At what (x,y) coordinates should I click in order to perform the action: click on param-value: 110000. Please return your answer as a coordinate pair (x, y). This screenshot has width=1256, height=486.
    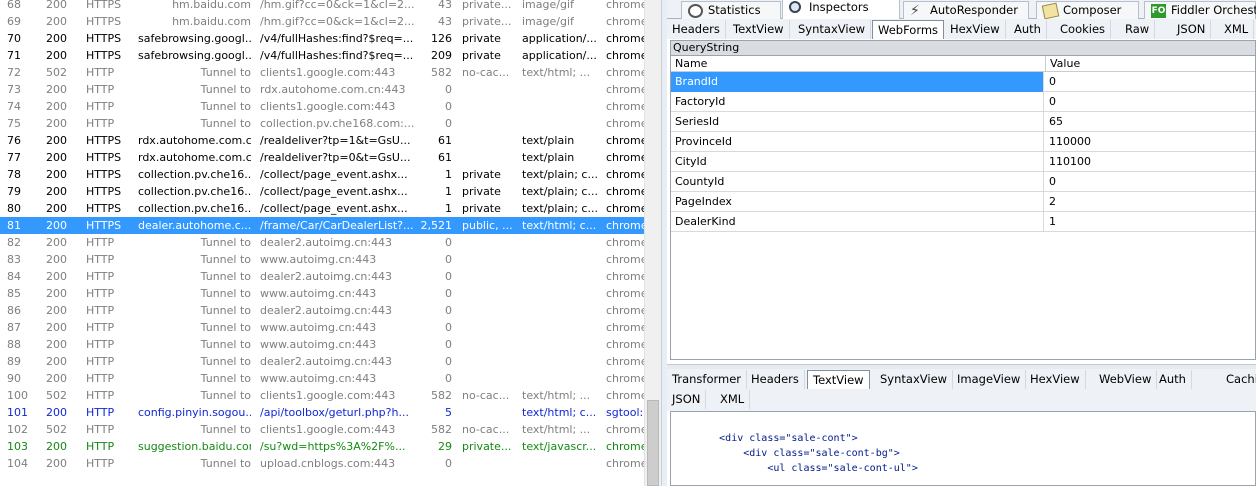
    Looking at the image, I should click on (1070, 141).